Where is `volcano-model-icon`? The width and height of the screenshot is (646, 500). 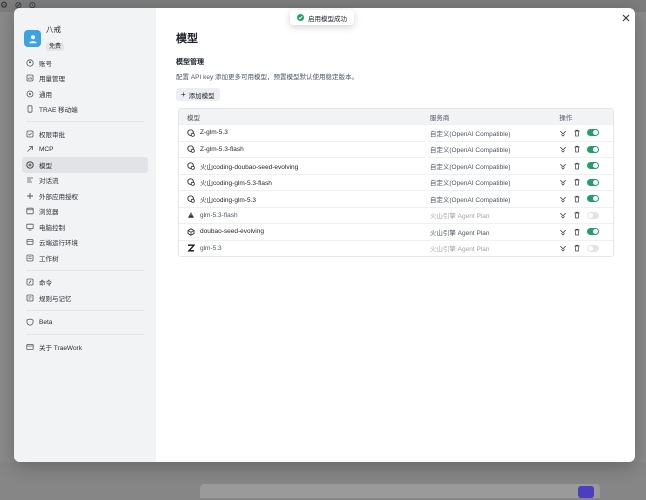 volcano-model-icon is located at coordinates (191, 215).